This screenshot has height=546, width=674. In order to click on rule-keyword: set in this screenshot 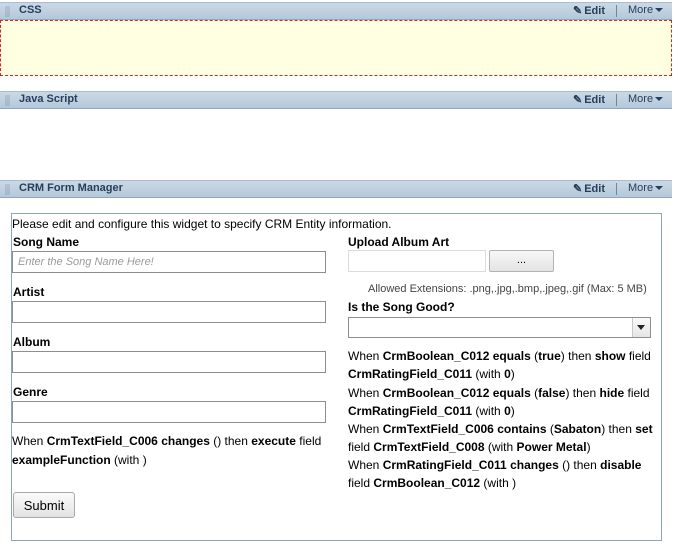, I will do `click(644, 429)`.